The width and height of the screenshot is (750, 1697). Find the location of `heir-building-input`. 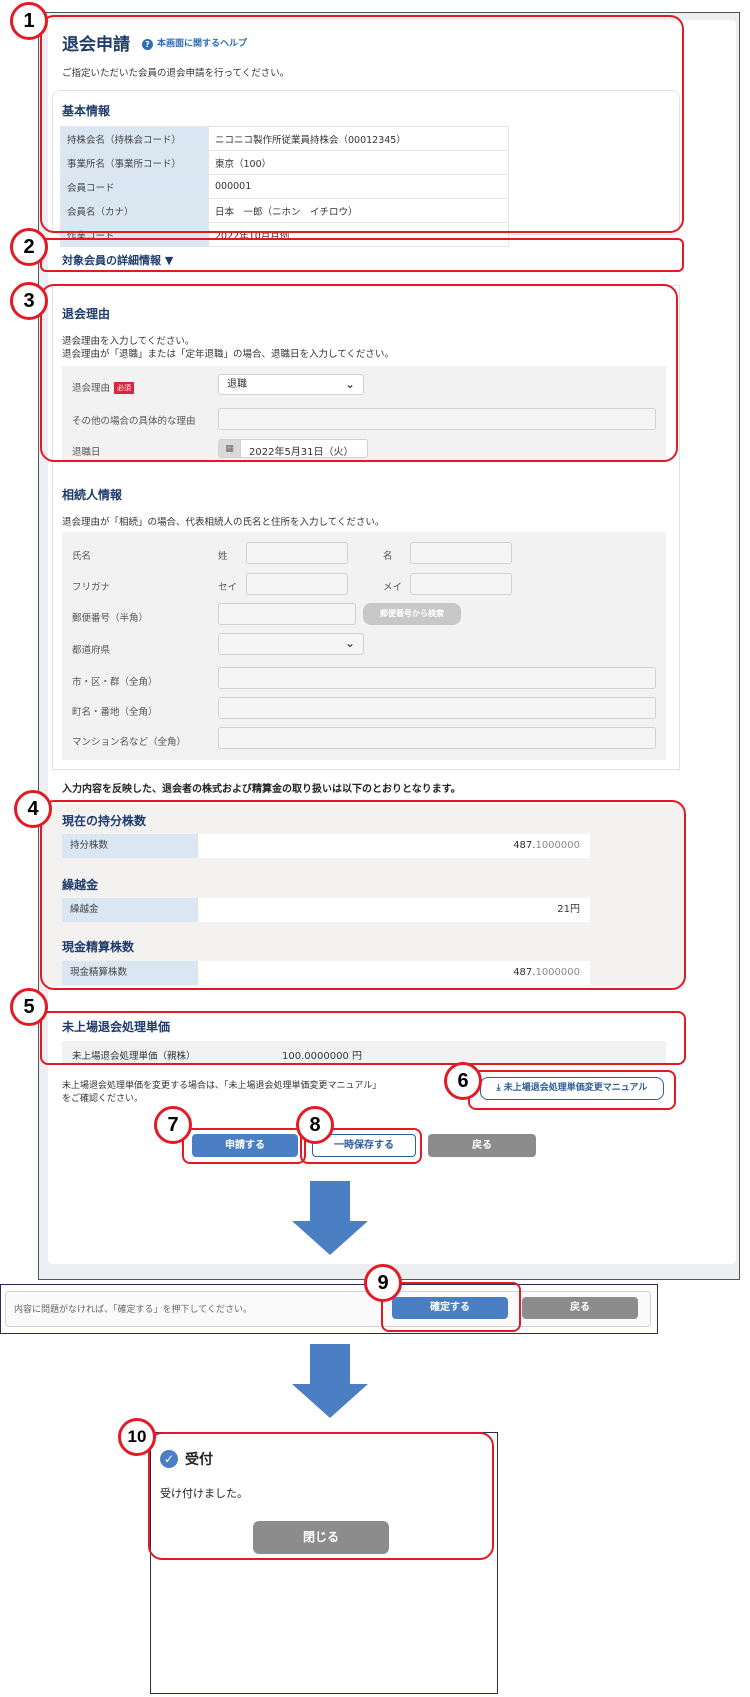

heir-building-input is located at coordinates (437, 738).